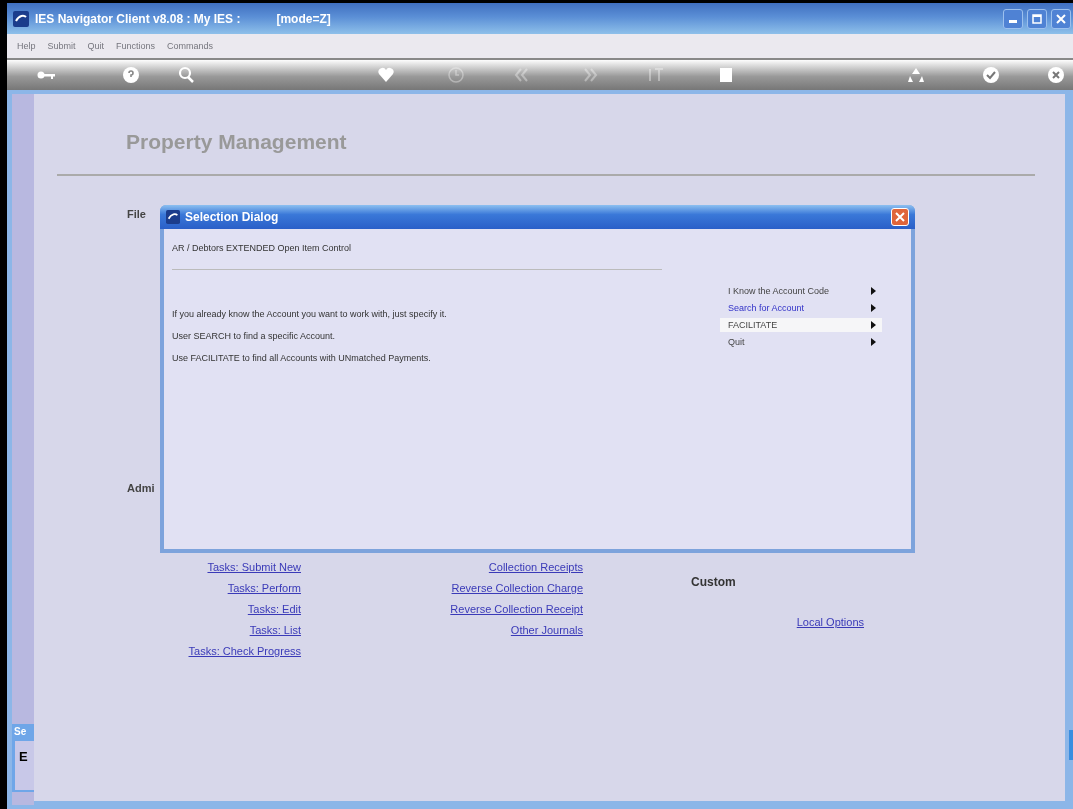 The height and width of the screenshot is (809, 1073). Describe the element at coordinates (801, 308) in the screenshot. I see `menu-option: Search for Account` at that location.